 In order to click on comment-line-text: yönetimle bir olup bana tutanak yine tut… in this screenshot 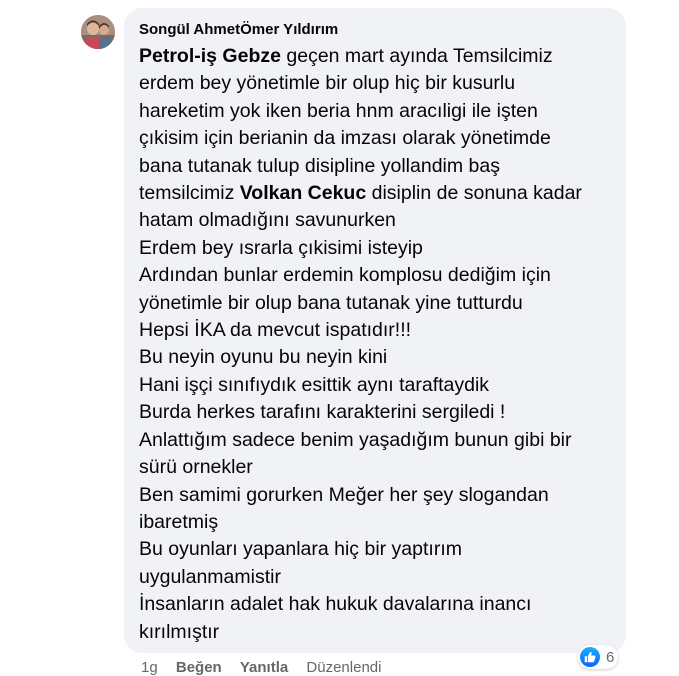, I will do `click(331, 302)`.